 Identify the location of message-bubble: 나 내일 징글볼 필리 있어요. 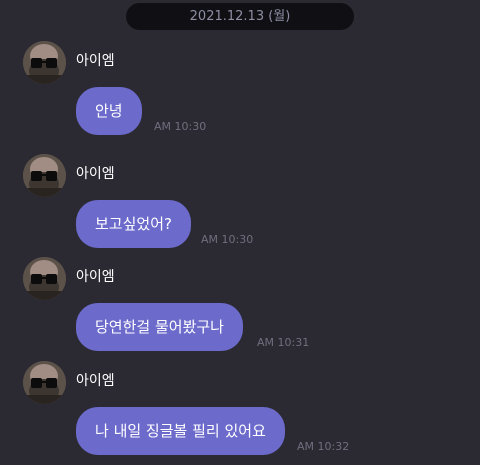
(180, 431).